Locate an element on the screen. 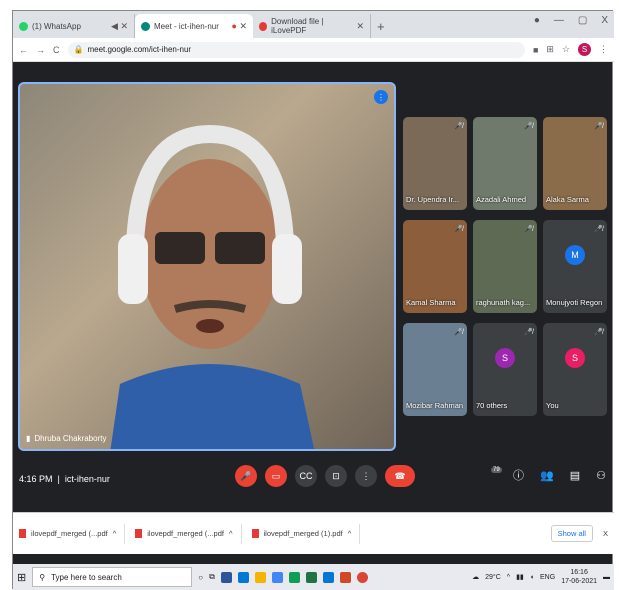 The image size is (619, 590). windows-start-icon: ⊞ is located at coordinates (21, 577).